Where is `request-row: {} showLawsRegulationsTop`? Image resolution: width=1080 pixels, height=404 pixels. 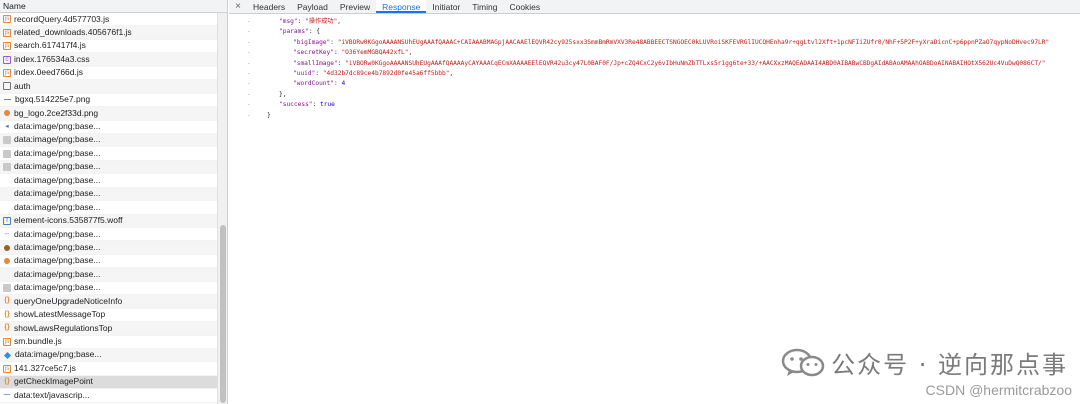
request-row: {} showLawsRegulationsTop is located at coordinates (109, 329).